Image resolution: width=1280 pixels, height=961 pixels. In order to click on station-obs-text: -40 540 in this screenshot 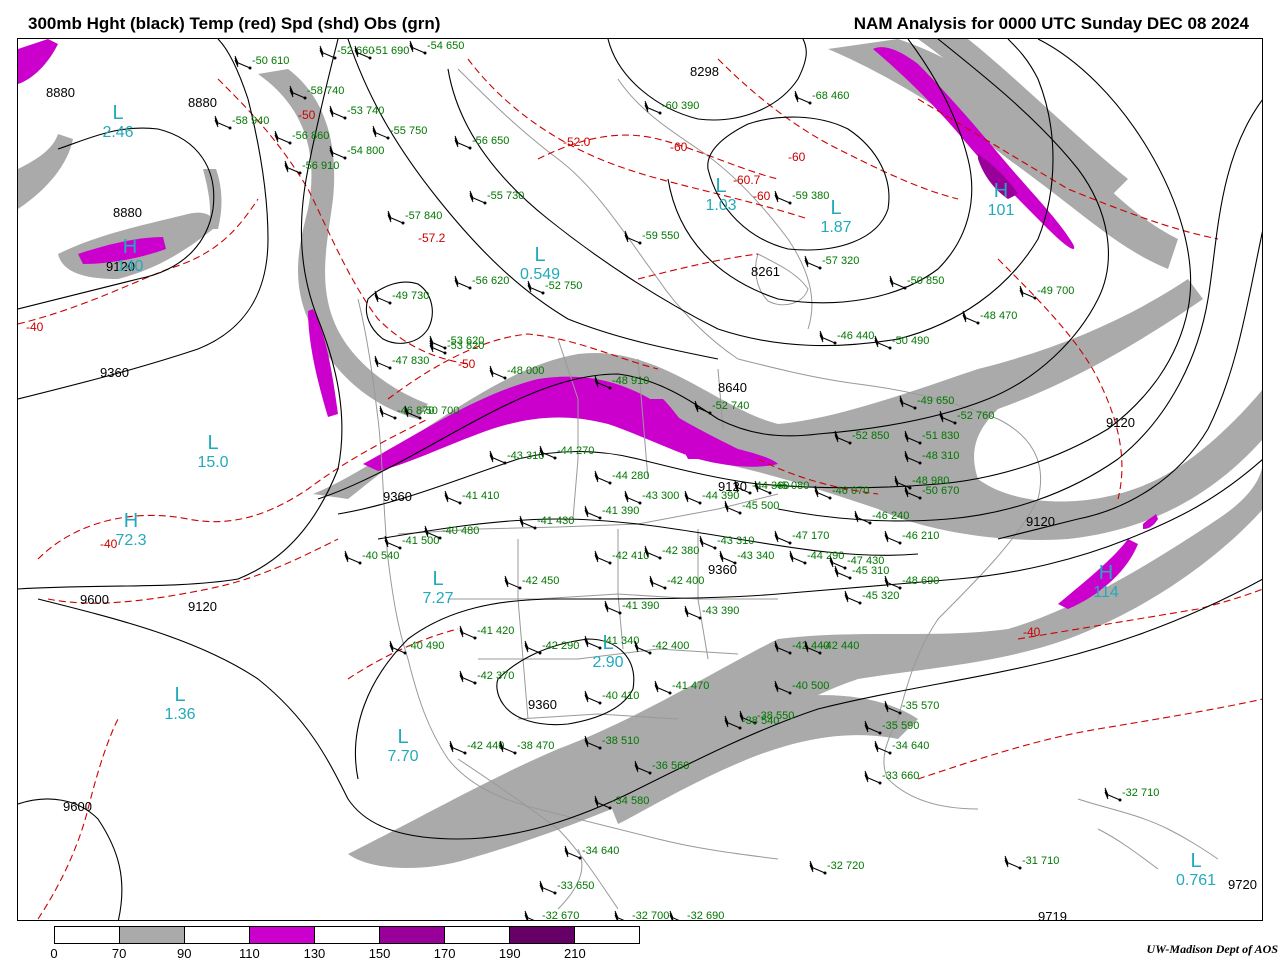, I will do `click(380, 556)`.